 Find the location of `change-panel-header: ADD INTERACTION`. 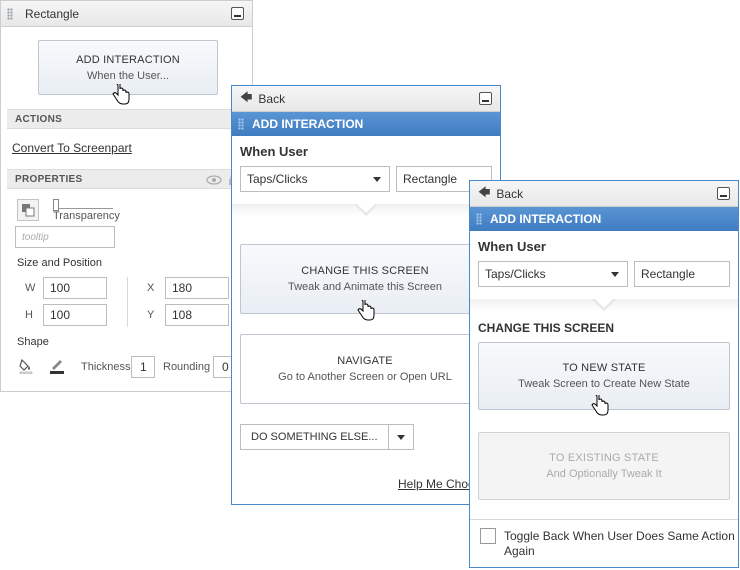

change-panel-header: ADD INTERACTION is located at coordinates (604, 219).